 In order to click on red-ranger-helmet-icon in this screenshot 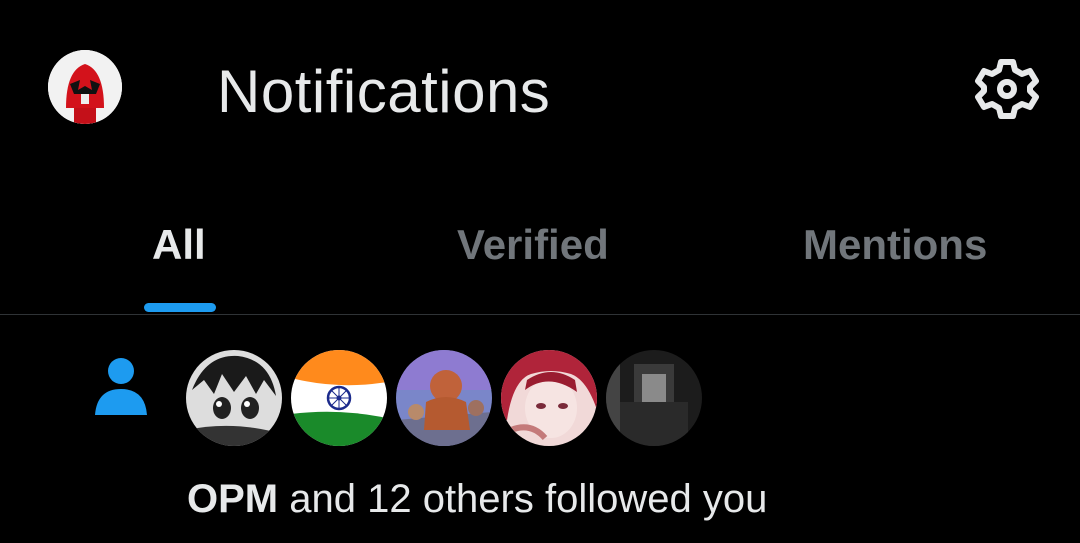, I will do `click(85, 87)`.